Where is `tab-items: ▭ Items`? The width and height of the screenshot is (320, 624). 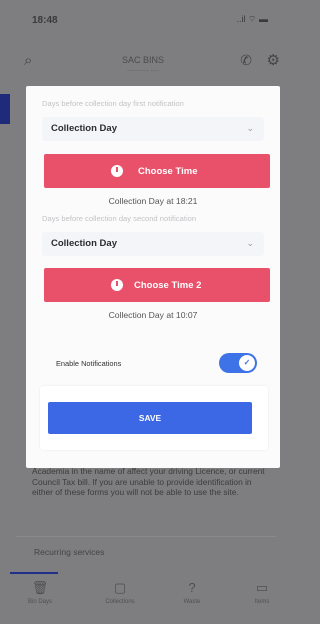 tab-items: ▭ Items is located at coordinates (262, 592).